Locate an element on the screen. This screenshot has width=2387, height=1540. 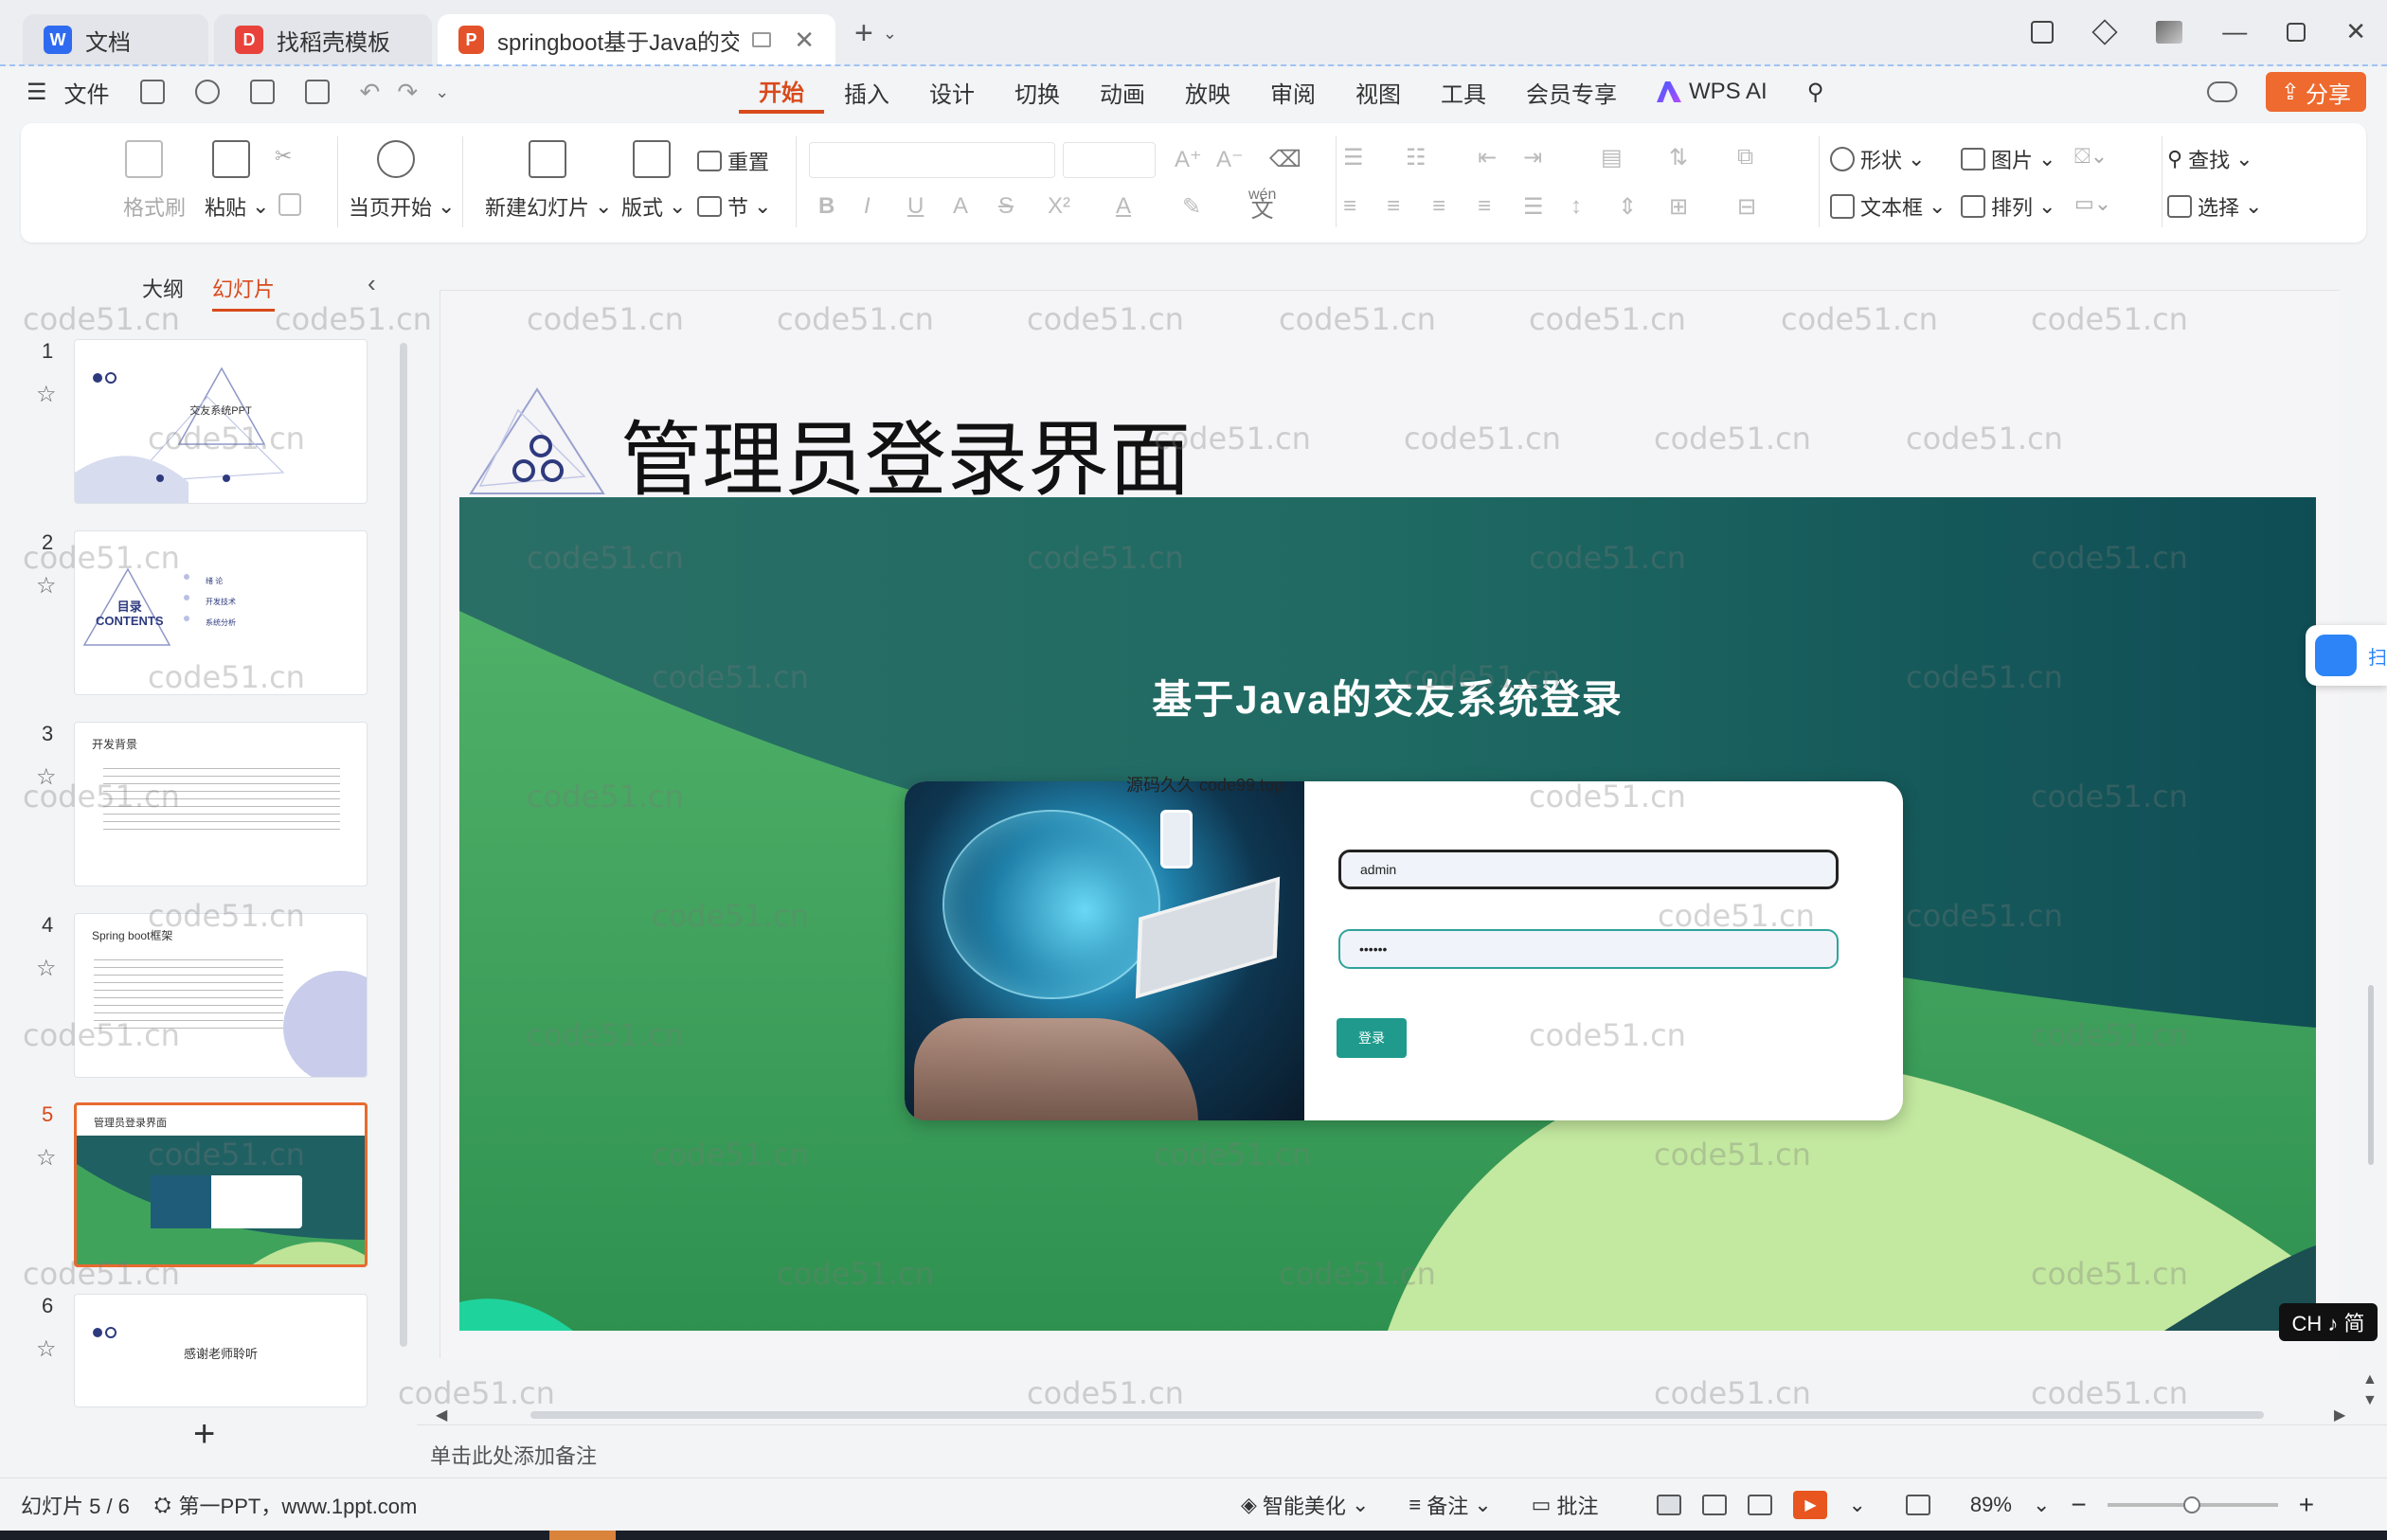
picture-button: 图片 ⌄ is located at coordinates (2008, 159).